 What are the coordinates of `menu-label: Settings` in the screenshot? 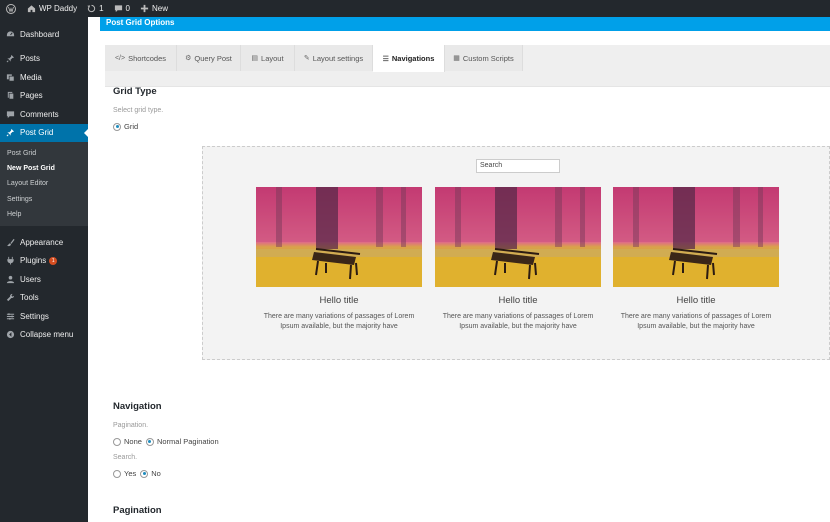 It's located at (34, 316).